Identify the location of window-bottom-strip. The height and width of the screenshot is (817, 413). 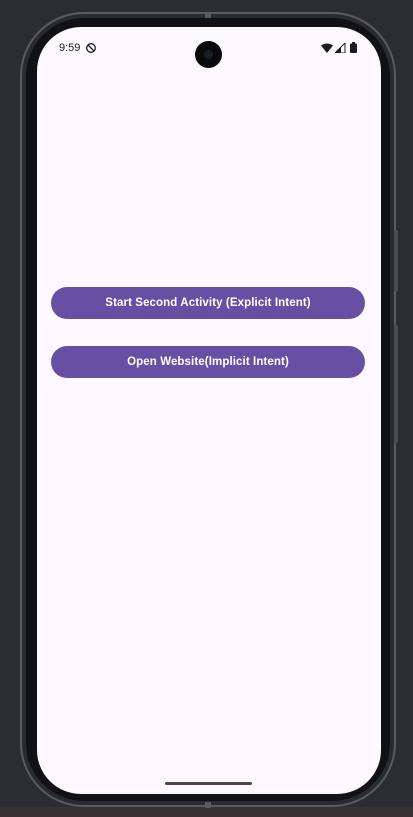
(206, 812).